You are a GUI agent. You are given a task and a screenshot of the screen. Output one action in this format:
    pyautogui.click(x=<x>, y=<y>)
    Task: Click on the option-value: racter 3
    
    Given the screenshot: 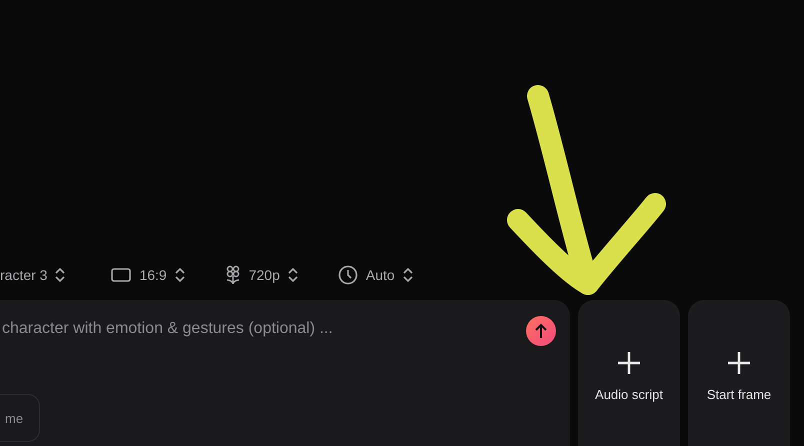 What is the action you would take?
    pyautogui.click(x=24, y=275)
    